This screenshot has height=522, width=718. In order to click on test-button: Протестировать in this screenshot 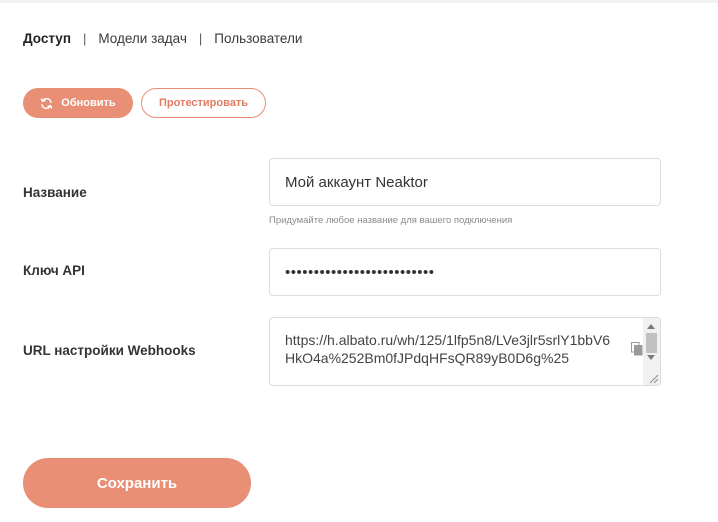, I will do `click(203, 103)`.